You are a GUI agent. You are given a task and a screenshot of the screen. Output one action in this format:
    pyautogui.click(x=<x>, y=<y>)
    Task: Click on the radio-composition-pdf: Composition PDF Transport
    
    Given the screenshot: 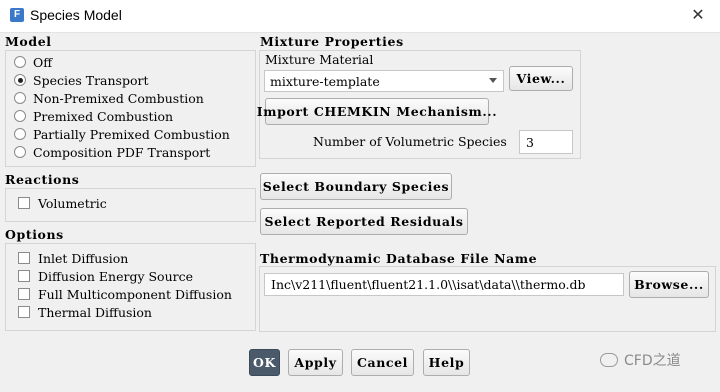 What is the action you would take?
    pyautogui.click(x=112, y=152)
    